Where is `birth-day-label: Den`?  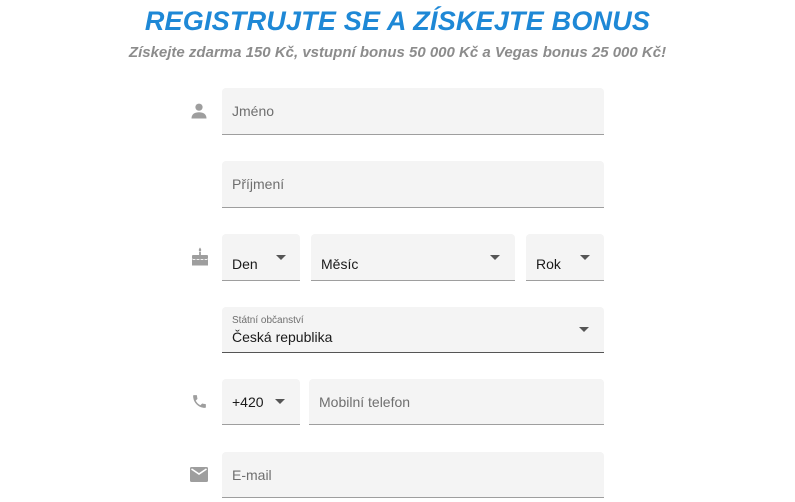
birth-day-label: Den is located at coordinates (245, 264).